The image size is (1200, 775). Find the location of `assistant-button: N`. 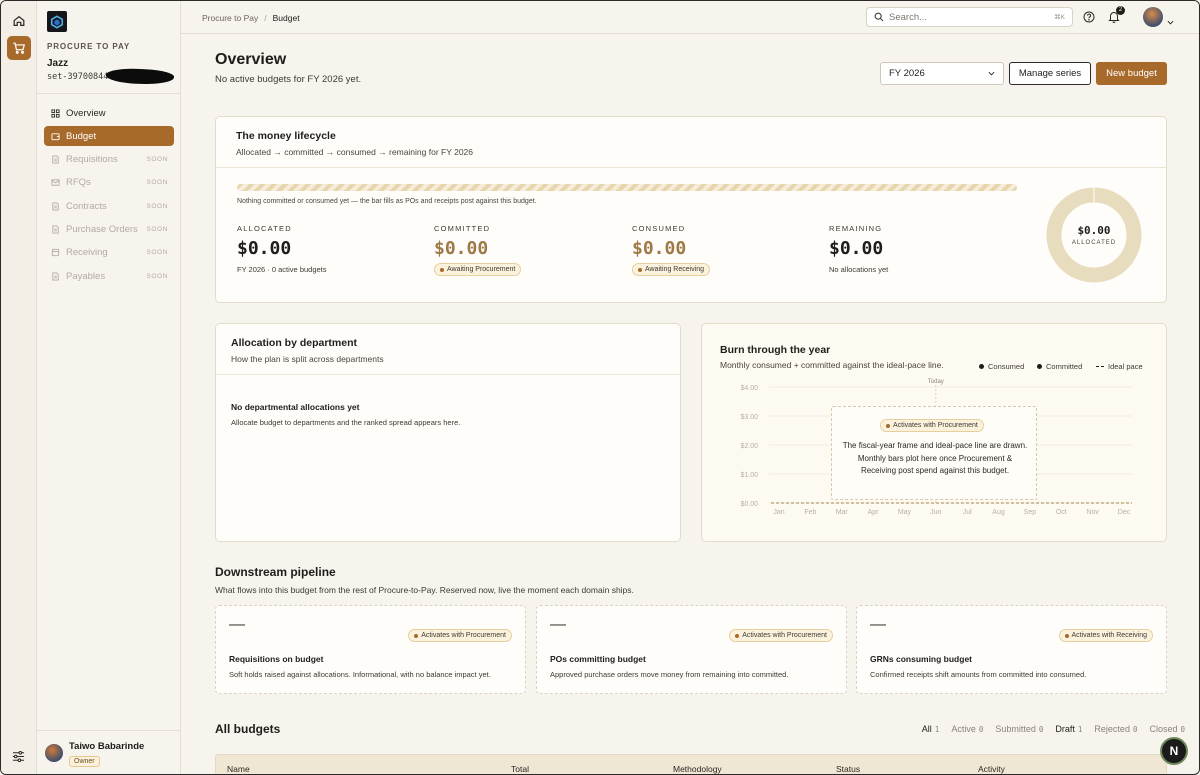

assistant-button: N is located at coordinates (1174, 751).